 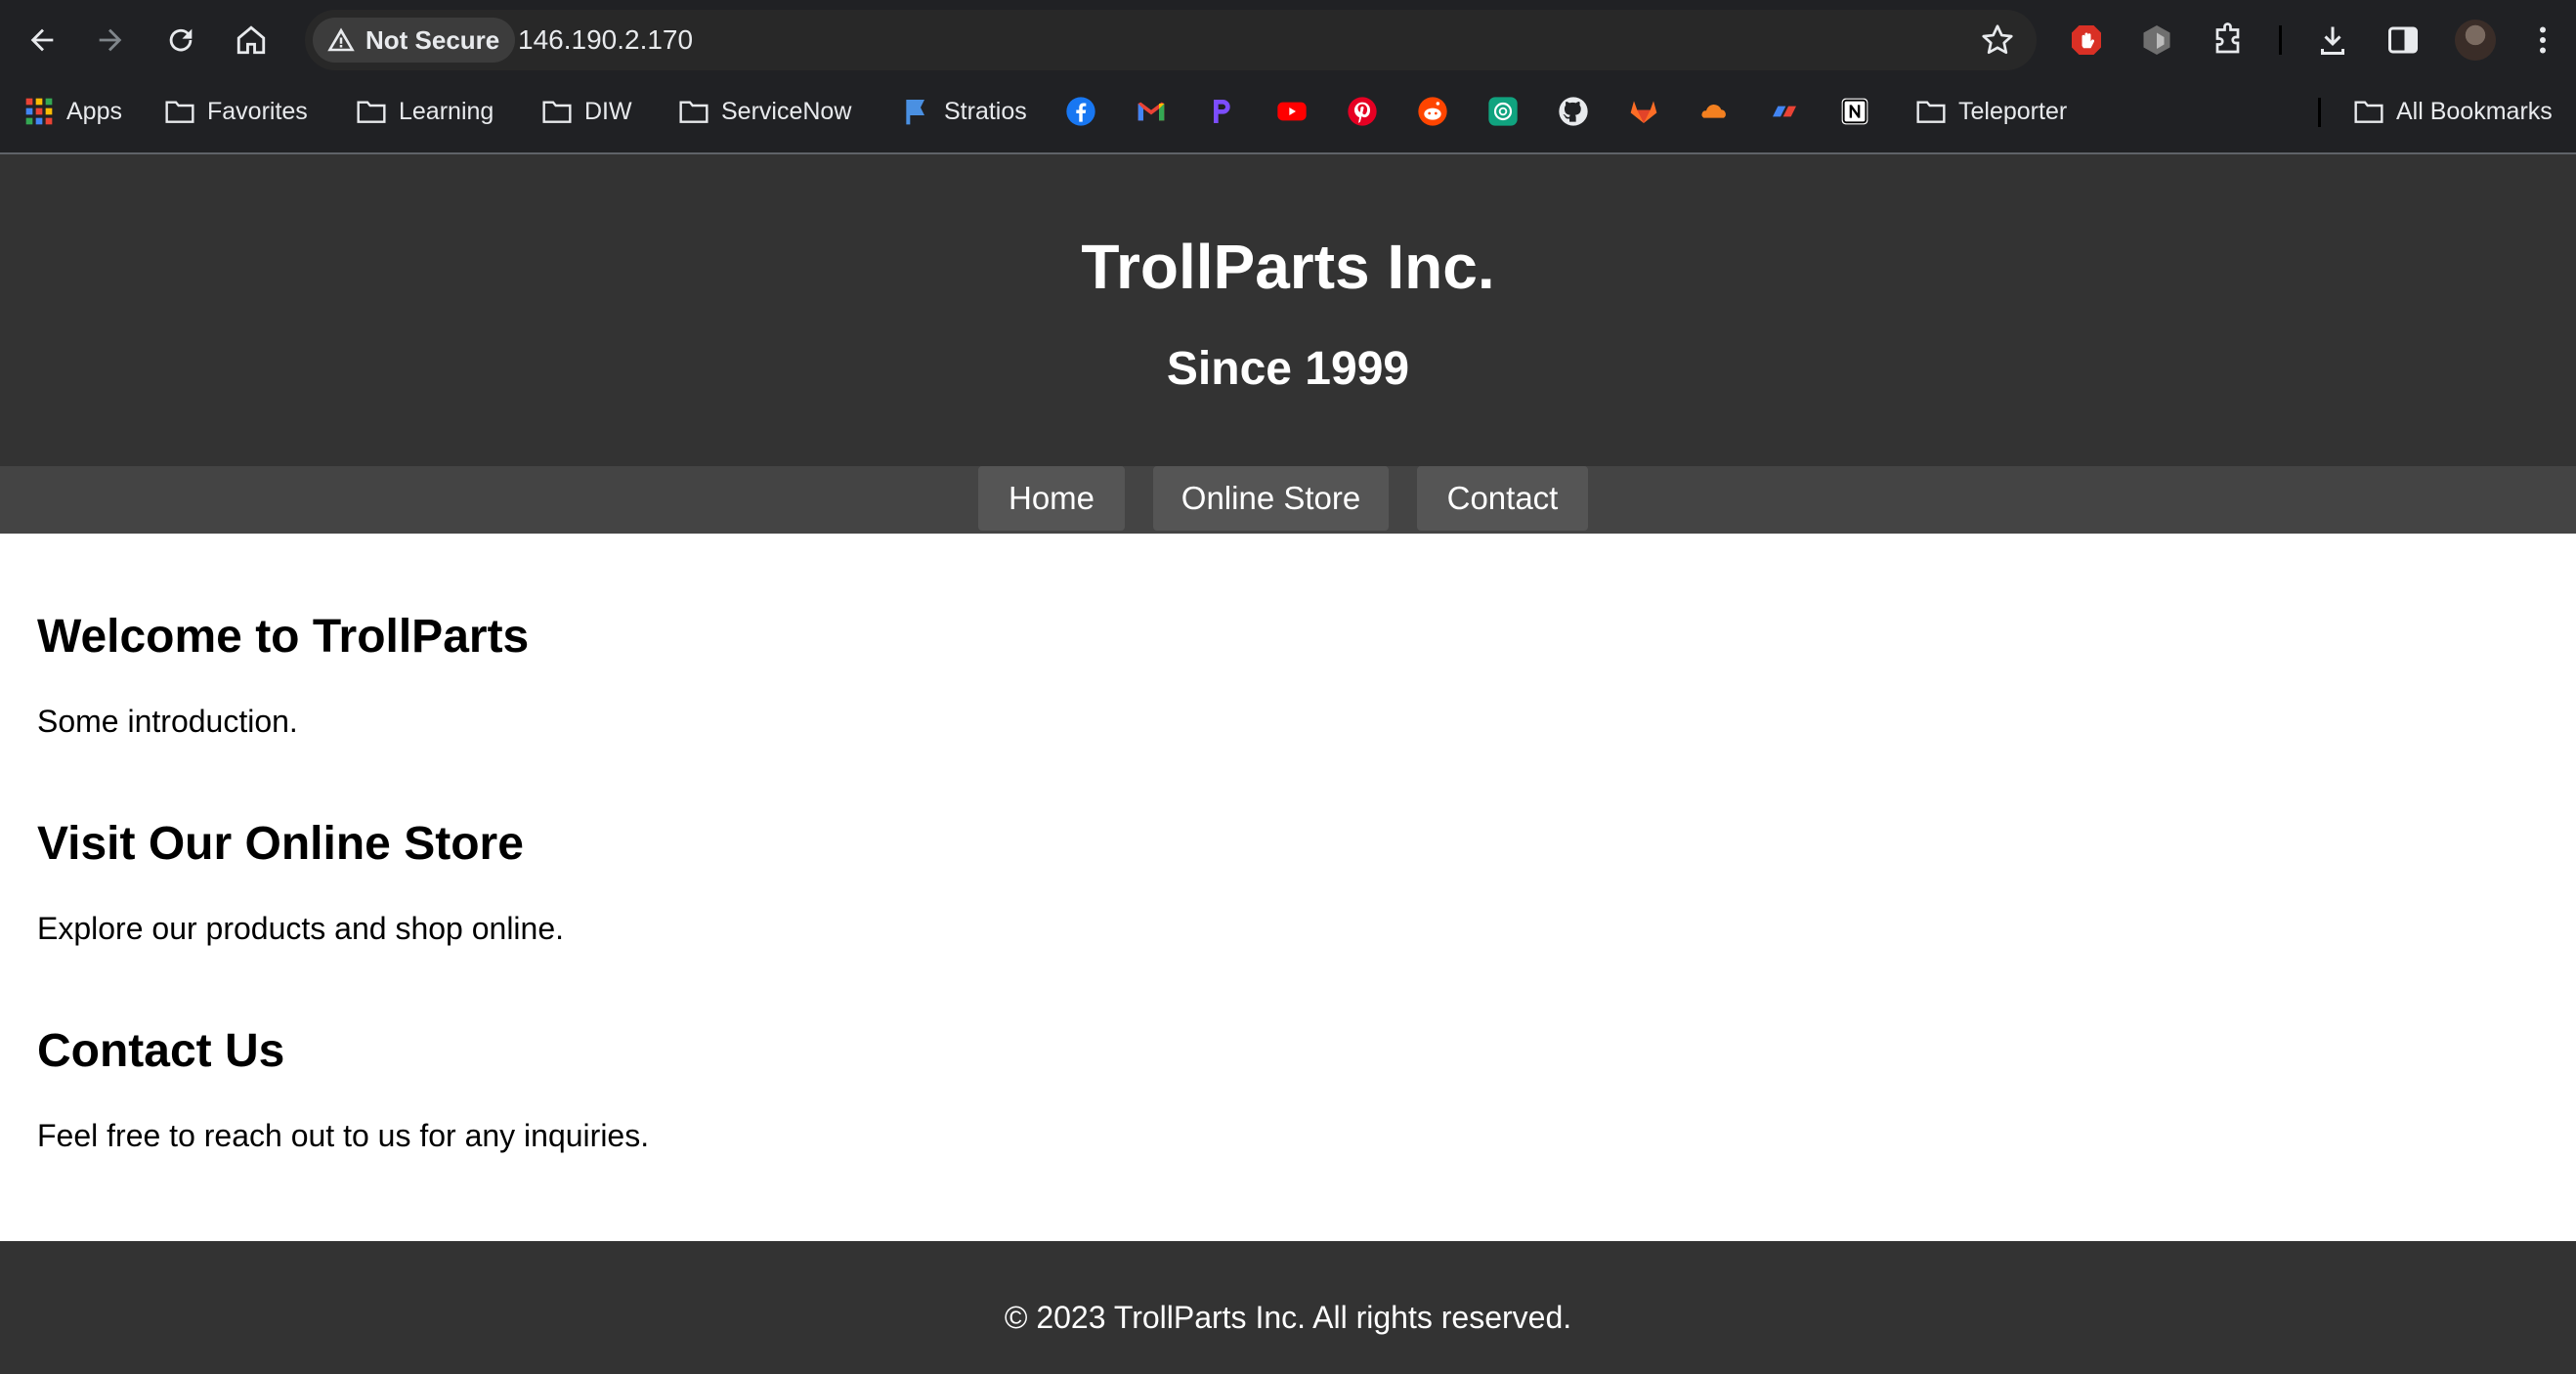 What do you see at coordinates (284, 637) in the screenshot?
I see `section-heading-welcome: Welcome to TrollParts` at bounding box center [284, 637].